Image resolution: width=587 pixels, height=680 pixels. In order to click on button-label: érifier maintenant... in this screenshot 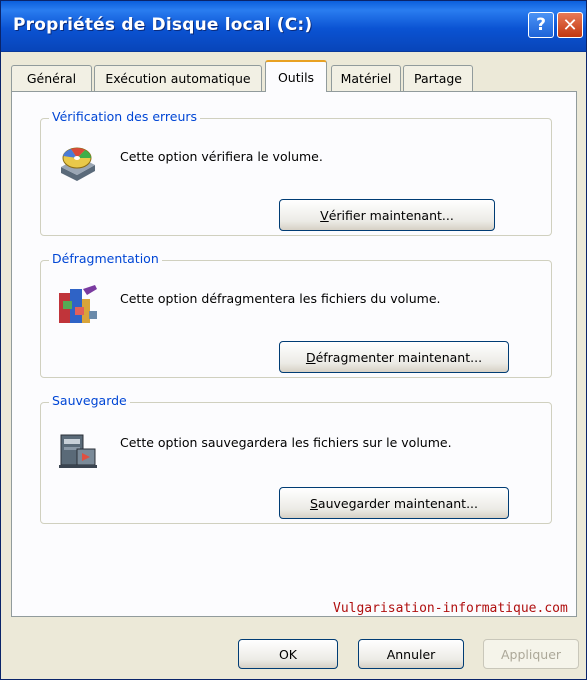, I will do `click(391, 215)`.